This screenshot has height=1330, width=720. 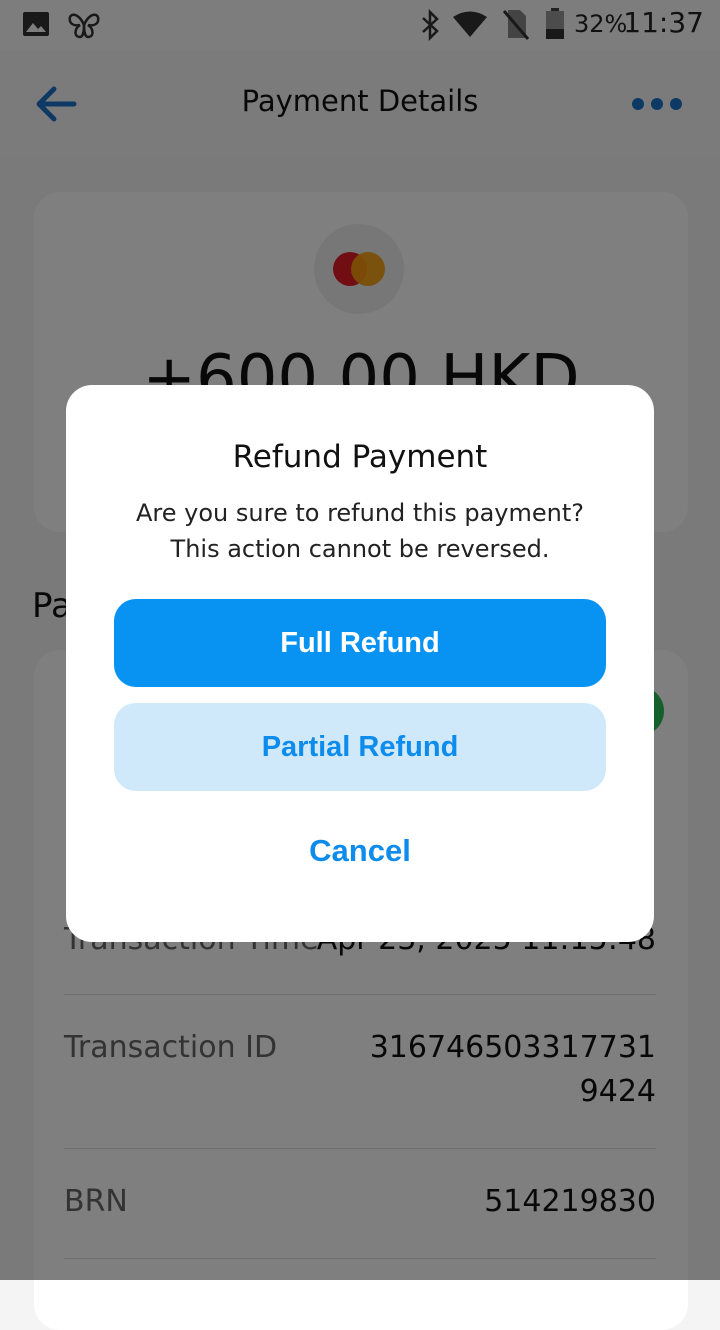 What do you see at coordinates (360, 457) in the screenshot?
I see `dialog-title: Refund Payment` at bounding box center [360, 457].